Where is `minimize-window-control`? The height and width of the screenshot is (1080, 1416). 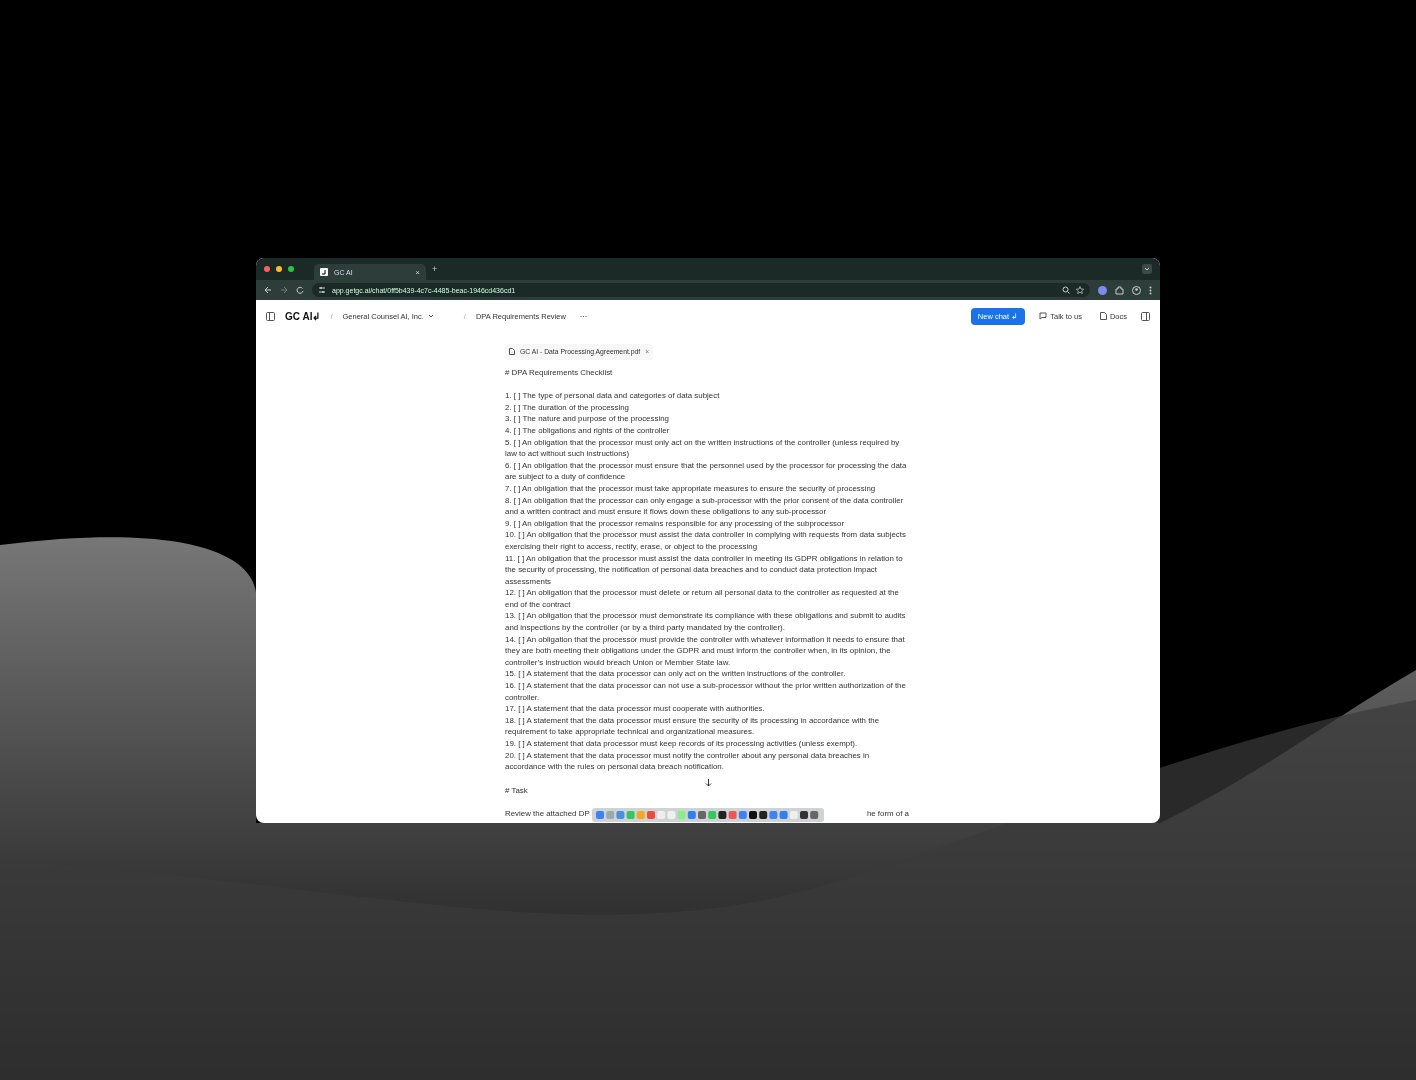 minimize-window-control is located at coordinates (279, 269).